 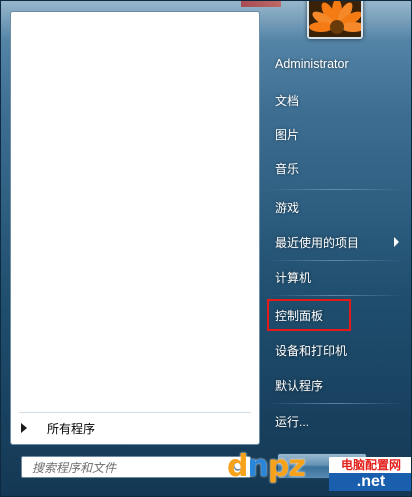 I want to click on right-item-devices-printers: 设备和打印机, so click(x=336, y=350).